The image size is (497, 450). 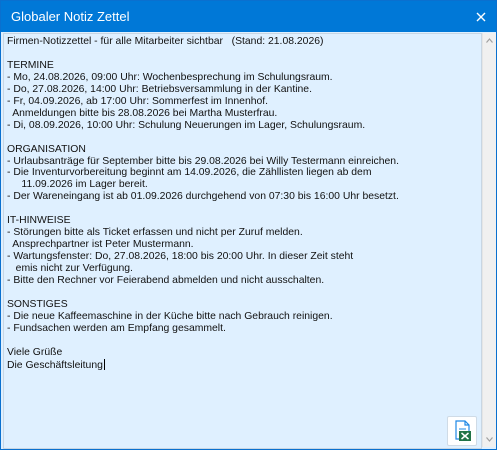 I want to click on scroll-down-button, so click(x=489, y=439).